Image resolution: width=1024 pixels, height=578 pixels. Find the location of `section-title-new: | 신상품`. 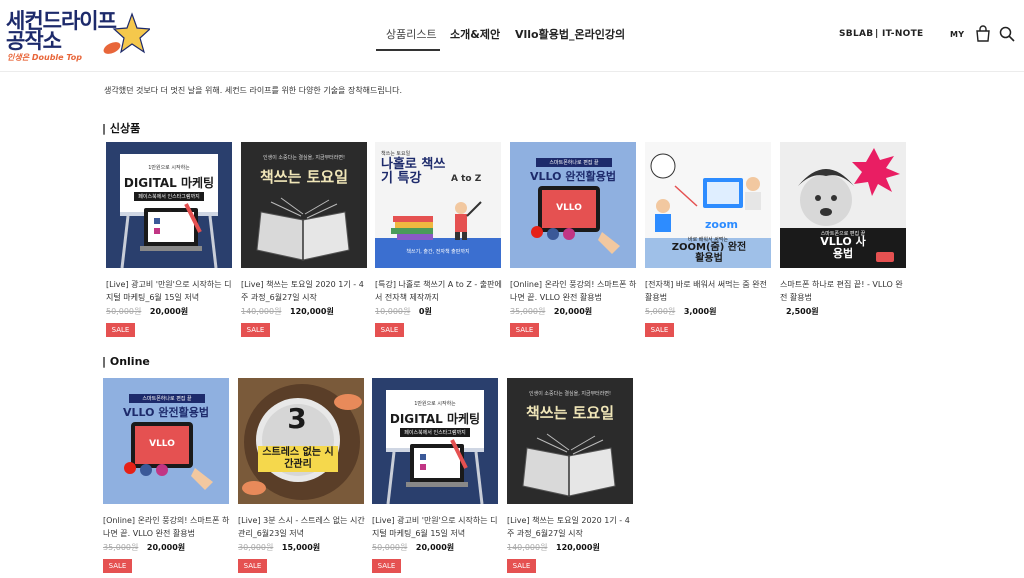

section-title-new: | 신상품 is located at coordinates (121, 128).